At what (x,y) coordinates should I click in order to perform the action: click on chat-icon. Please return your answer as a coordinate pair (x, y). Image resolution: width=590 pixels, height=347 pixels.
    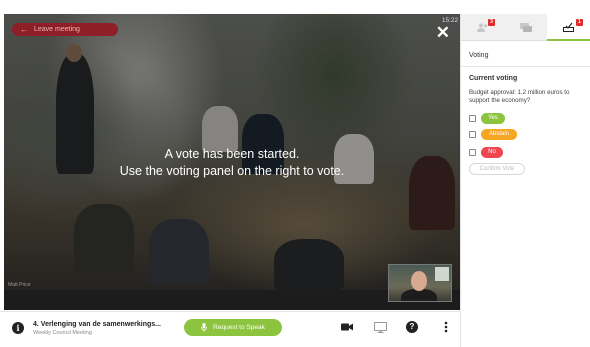
    Looking at the image, I should click on (525, 27).